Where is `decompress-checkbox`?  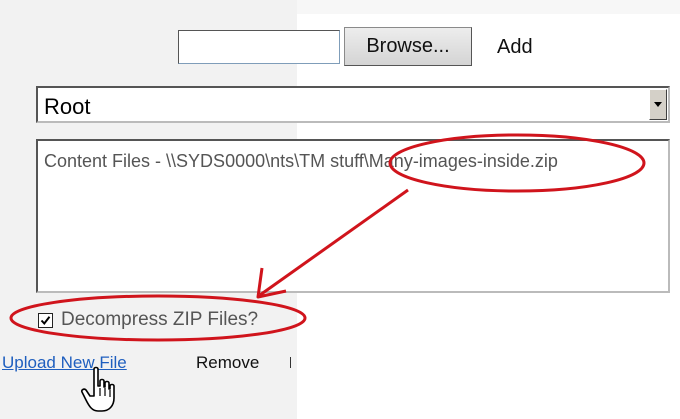
decompress-checkbox is located at coordinates (45, 320).